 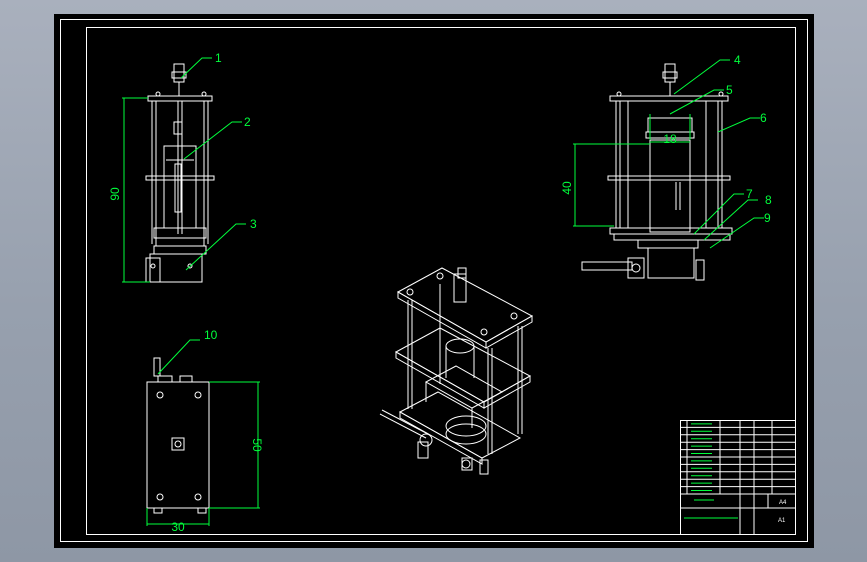 What do you see at coordinates (257, 445) in the screenshot?
I see `dim-plan-height: 50` at bounding box center [257, 445].